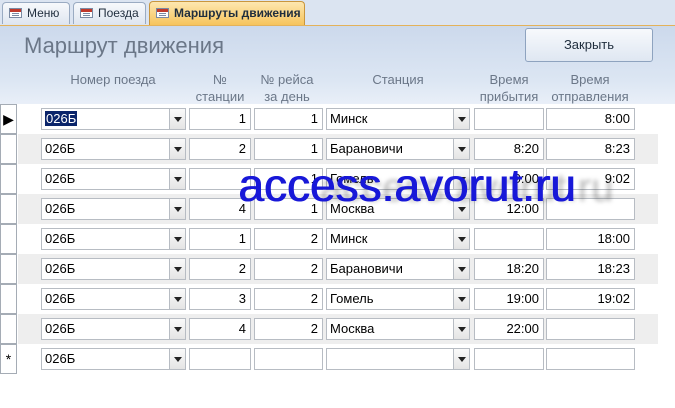 Image resolution: width=675 pixels, height=408 pixels. I want to click on departure-field-value: 19:02, so click(613, 298).